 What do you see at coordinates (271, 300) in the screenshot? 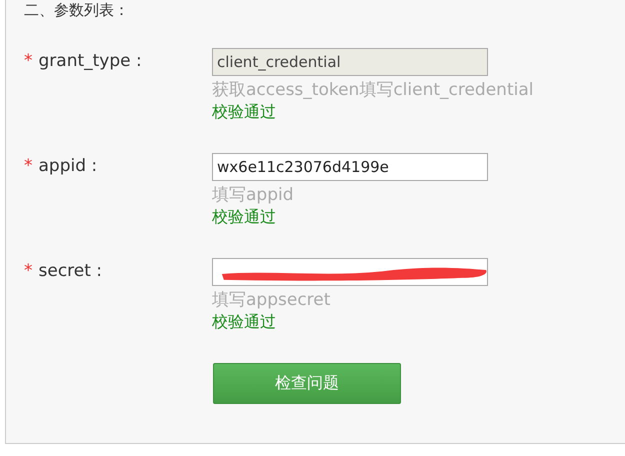
I see `field-hint: 填写appsecret` at bounding box center [271, 300].